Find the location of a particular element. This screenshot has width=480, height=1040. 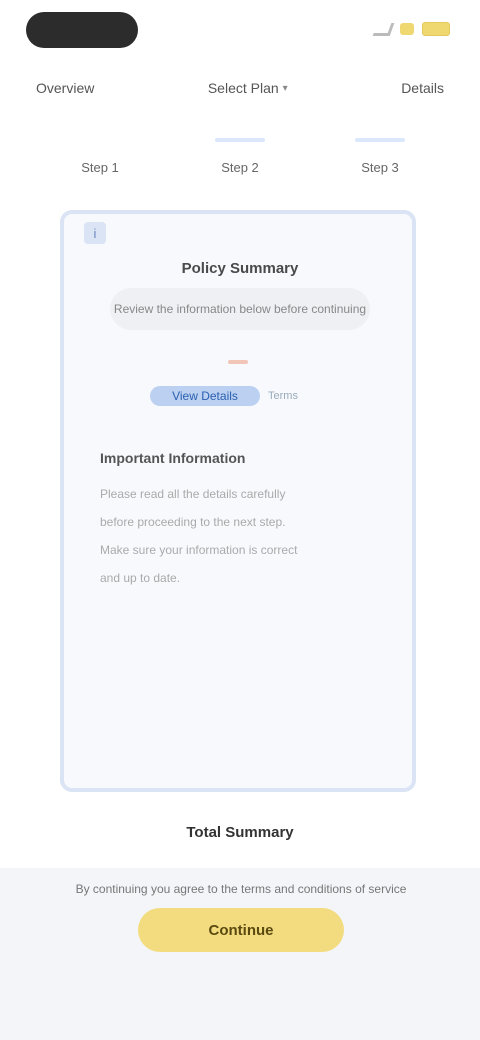

details-link-group: View Details Terms is located at coordinates (240, 396).